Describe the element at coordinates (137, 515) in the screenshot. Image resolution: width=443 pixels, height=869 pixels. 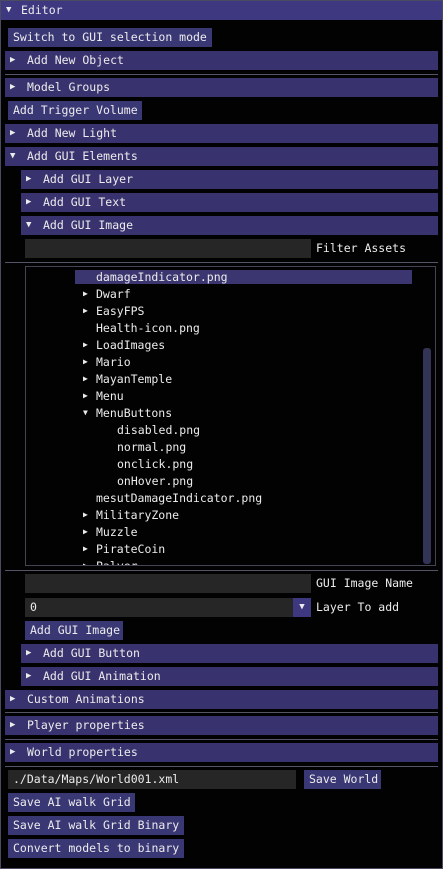
I see `asset-folder-item: MilitaryZone` at that location.